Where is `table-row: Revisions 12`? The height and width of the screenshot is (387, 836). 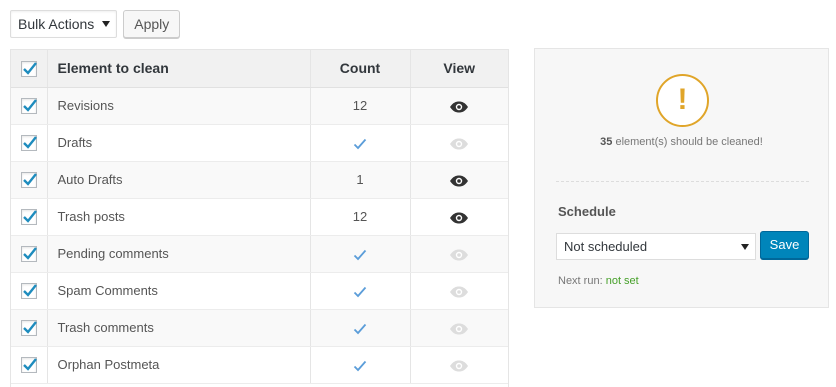
table-row: Revisions 12 is located at coordinates (259, 106).